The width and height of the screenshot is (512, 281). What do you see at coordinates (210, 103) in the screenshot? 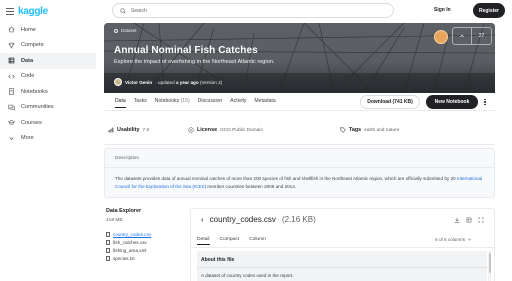
I see `tab-discussion: Discussion` at bounding box center [210, 103].